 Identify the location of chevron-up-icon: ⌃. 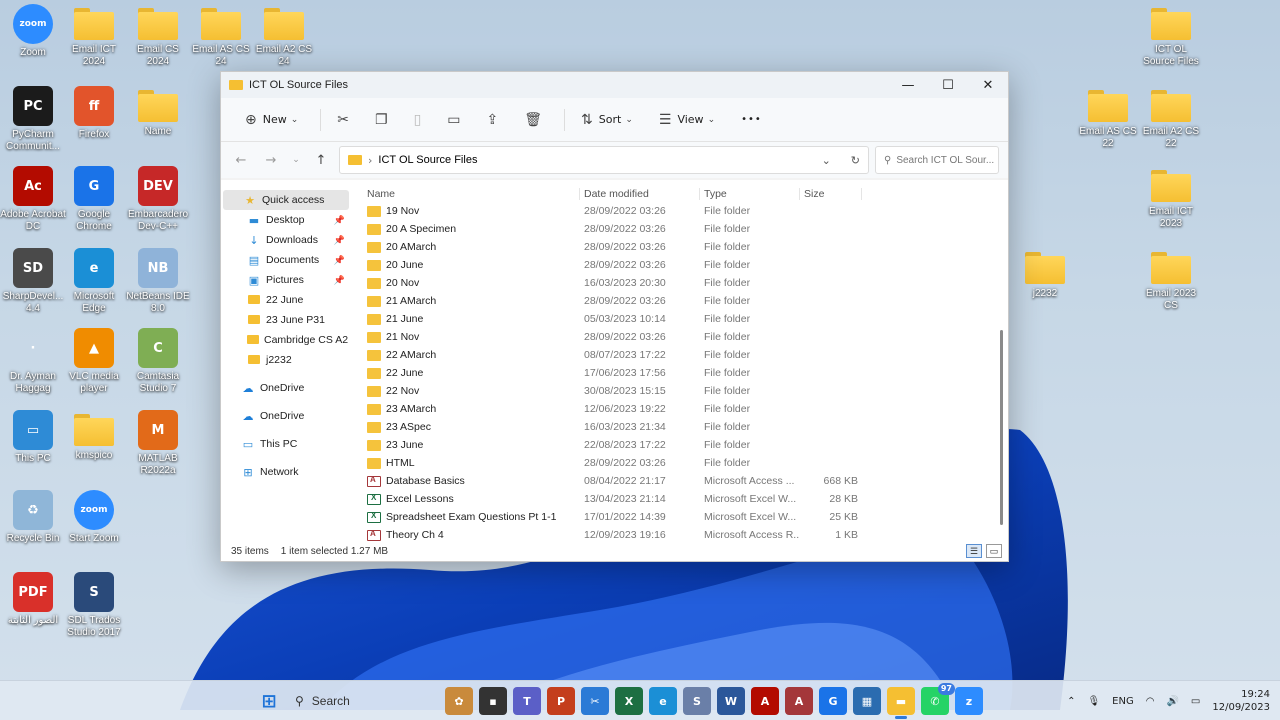
(1071, 701).